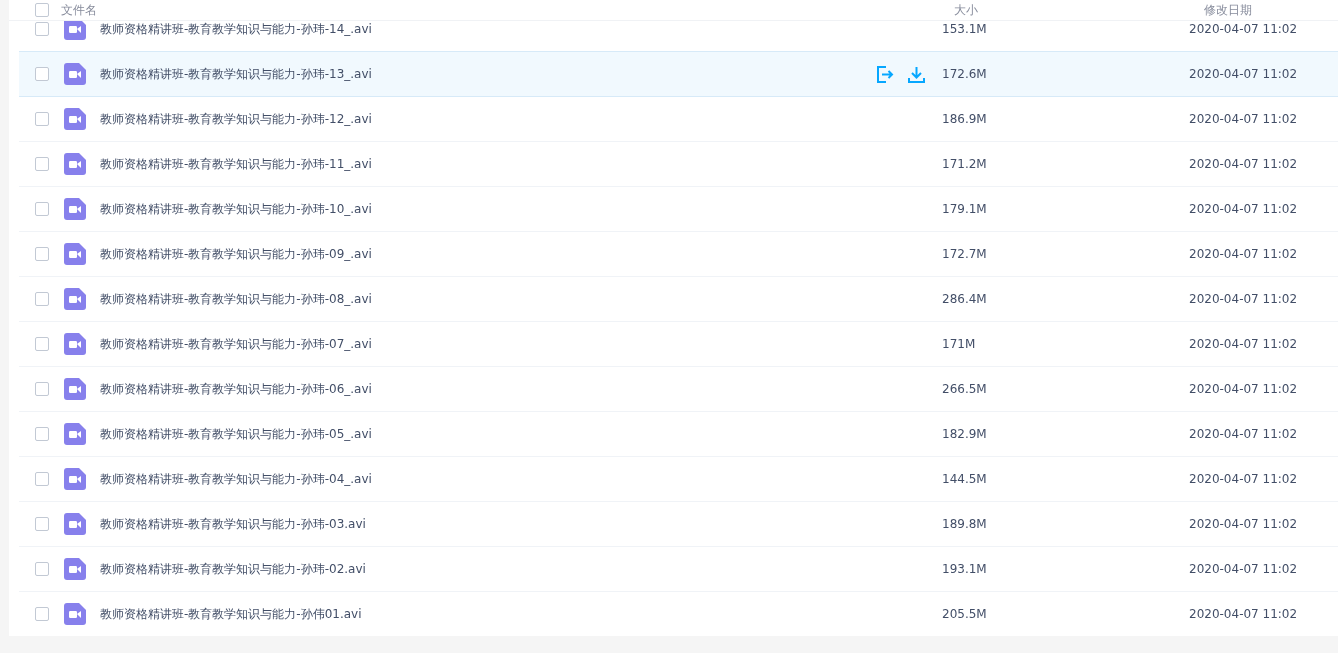  What do you see at coordinates (488, 299) in the screenshot?
I see `file-name: 教师资格精讲班-教育教学知识与能力-孙玮-08_.avi` at bounding box center [488, 299].